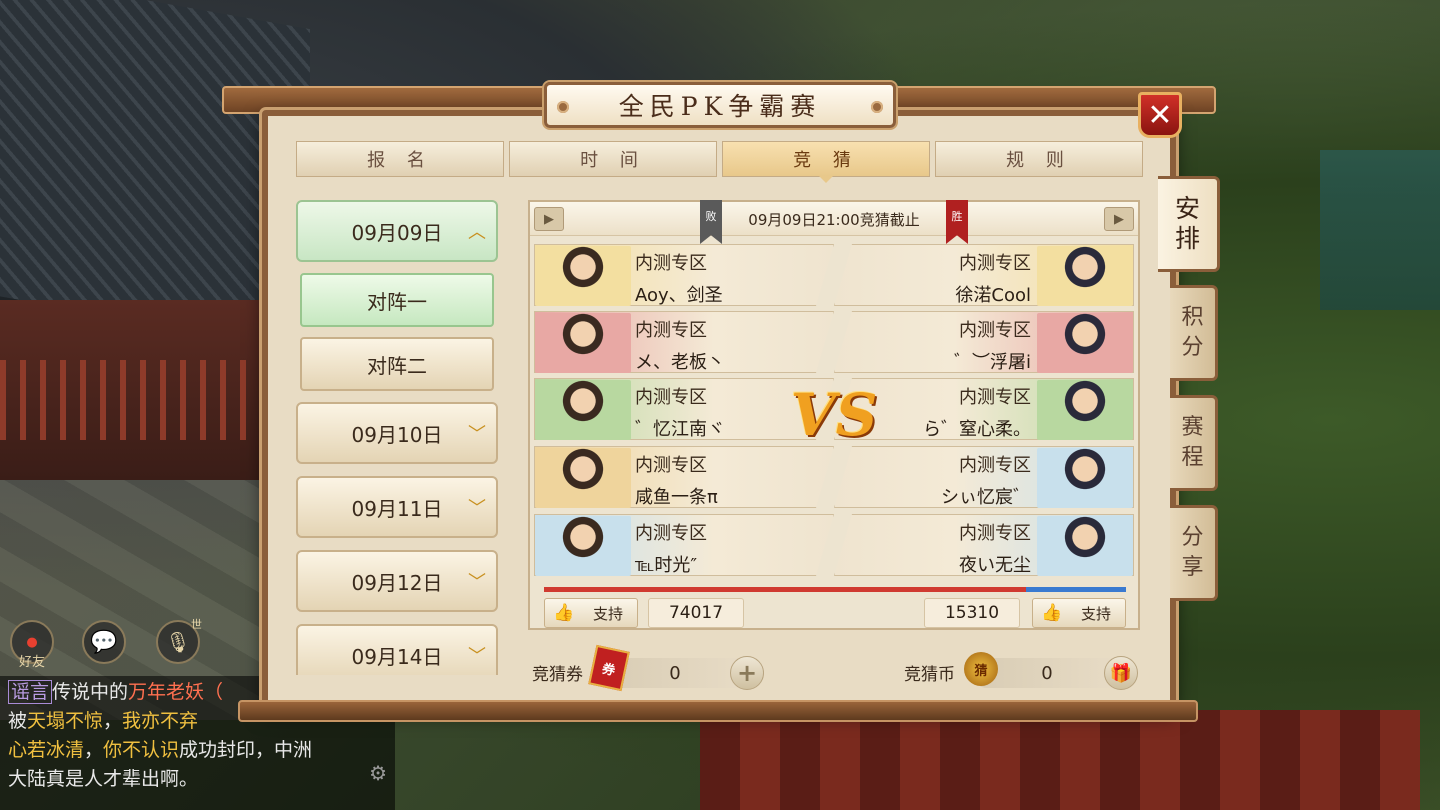 Image resolution: width=1440 pixels, height=810 pixels. What do you see at coordinates (378, 773) in the screenshot?
I see `gear-icon: ⚙` at bounding box center [378, 773].